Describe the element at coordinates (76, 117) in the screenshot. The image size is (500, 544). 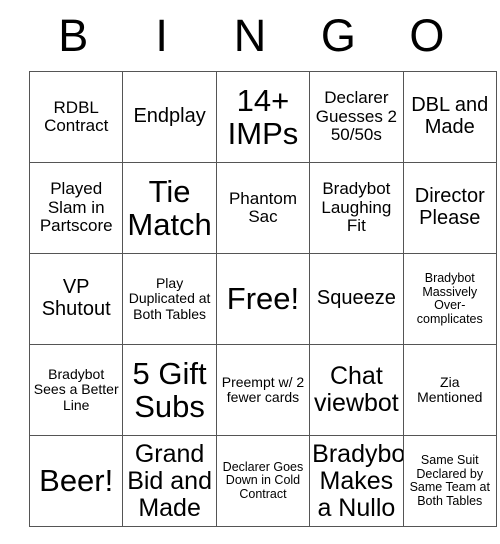
I see `bingo-cell: RDBL Contract` at that location.